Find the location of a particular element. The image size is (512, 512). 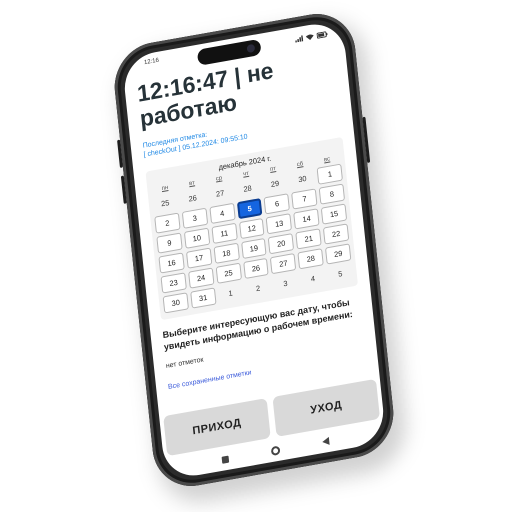

calendar-day: 17 is located at coordinates (199, 258).